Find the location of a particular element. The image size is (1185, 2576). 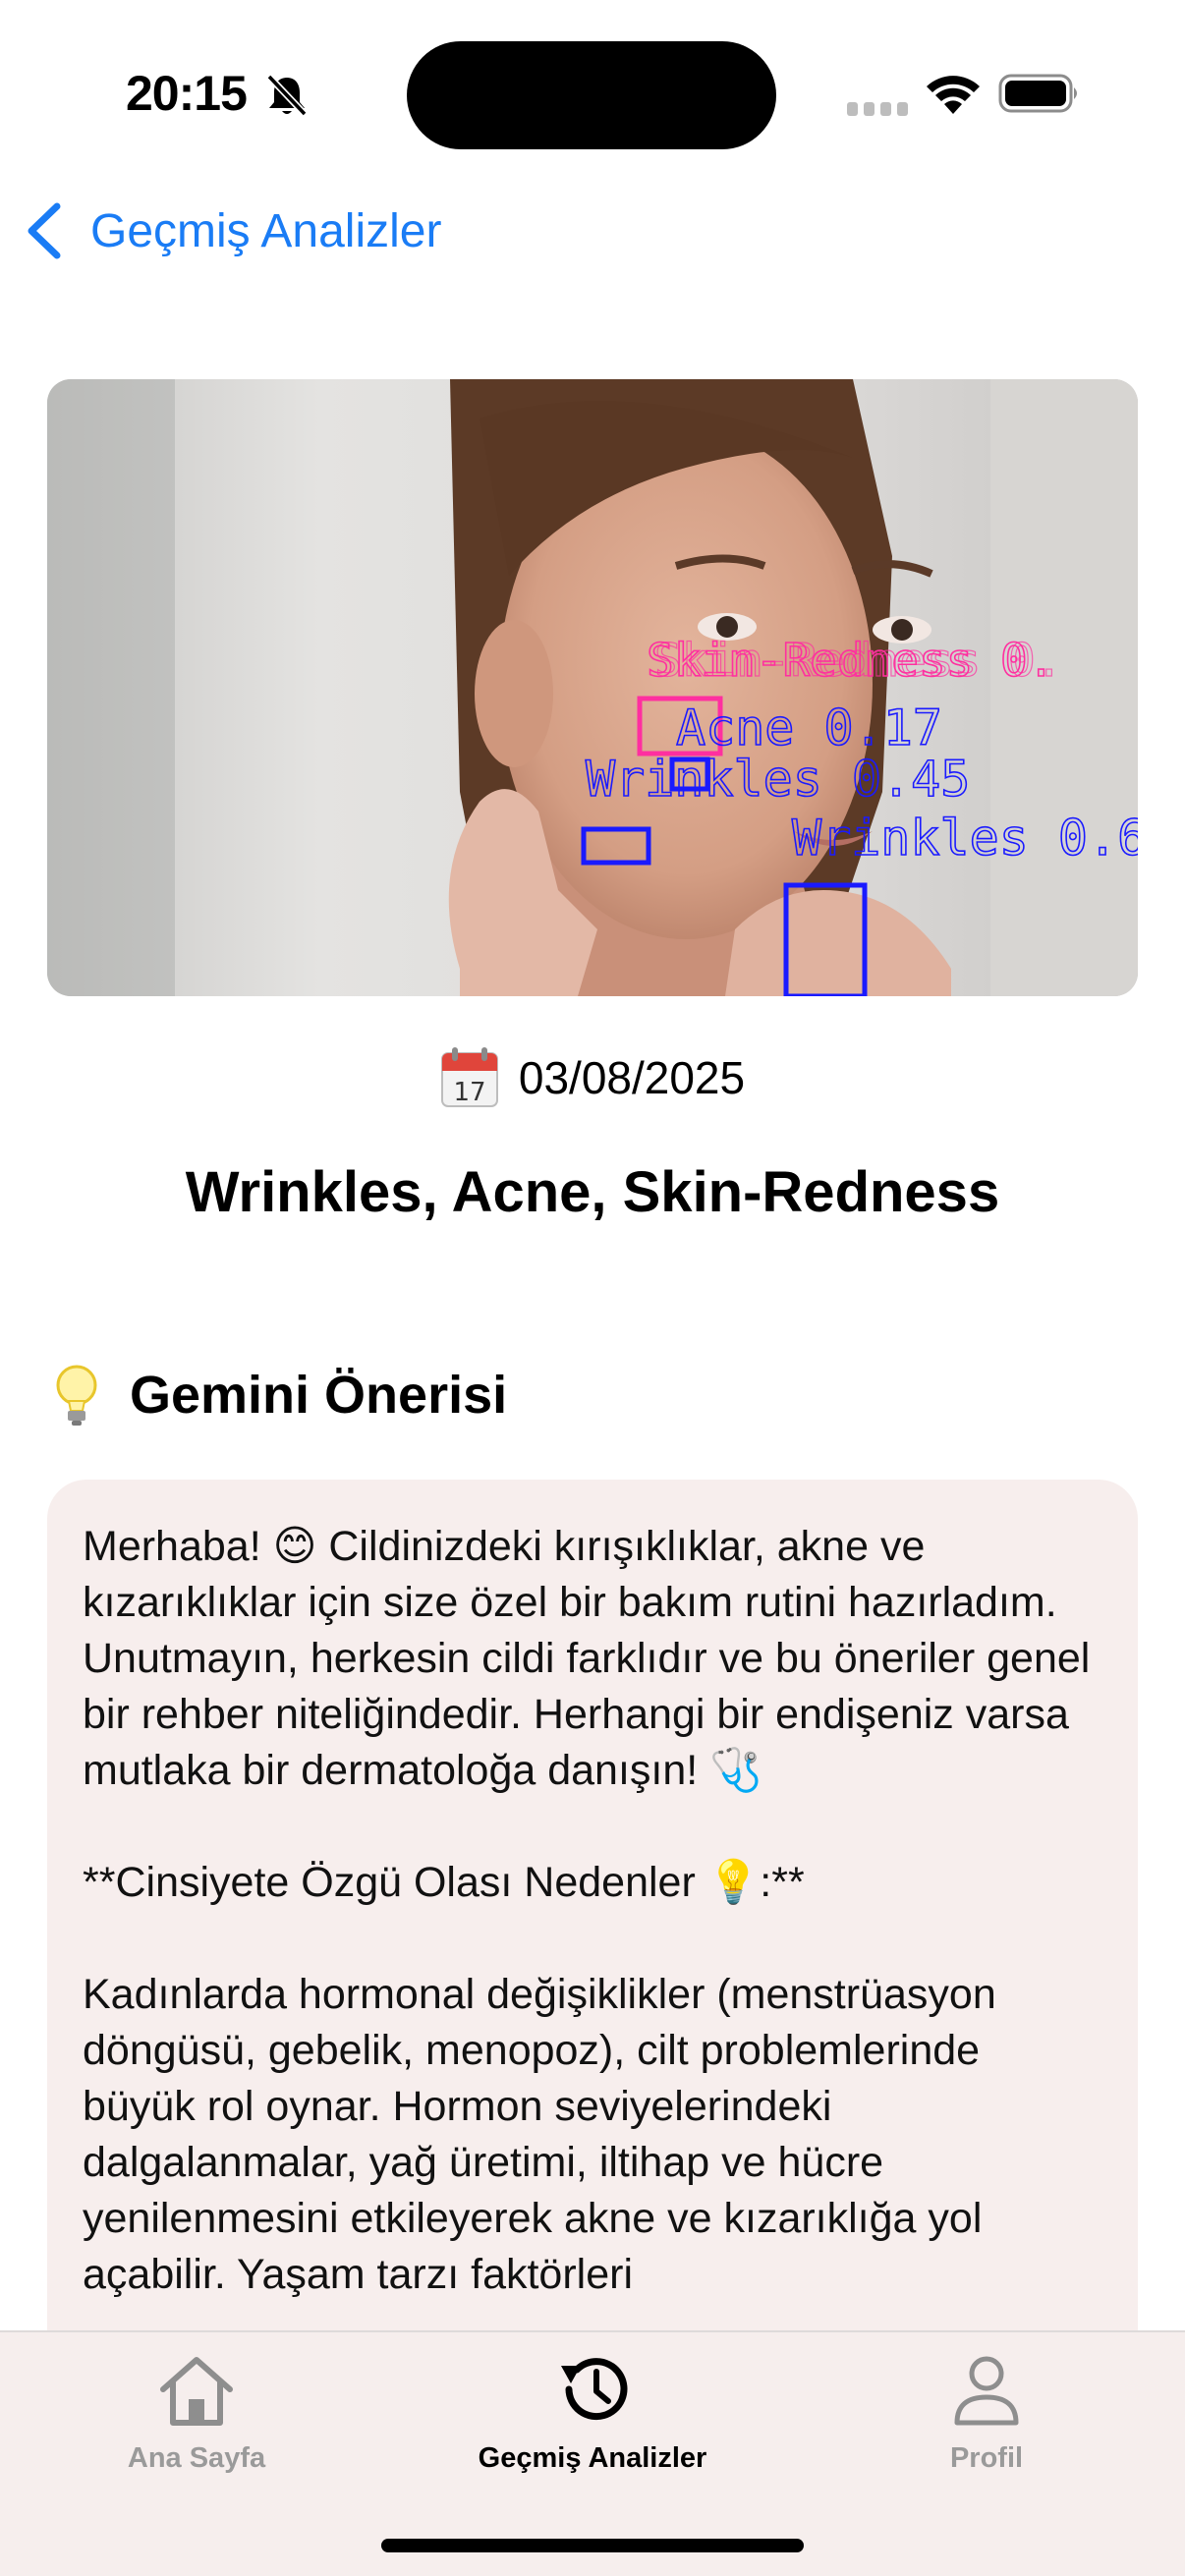

bell-slash-icon is located at coordinates (287, 95).